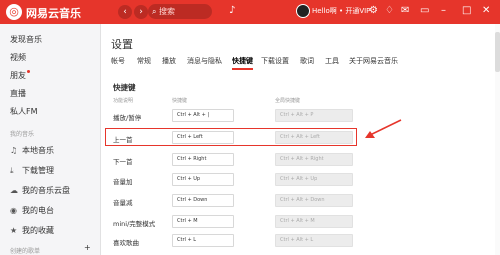  I want to click on sidebar-item-my-radio: ◉ 我的电台, so click(32, 210).